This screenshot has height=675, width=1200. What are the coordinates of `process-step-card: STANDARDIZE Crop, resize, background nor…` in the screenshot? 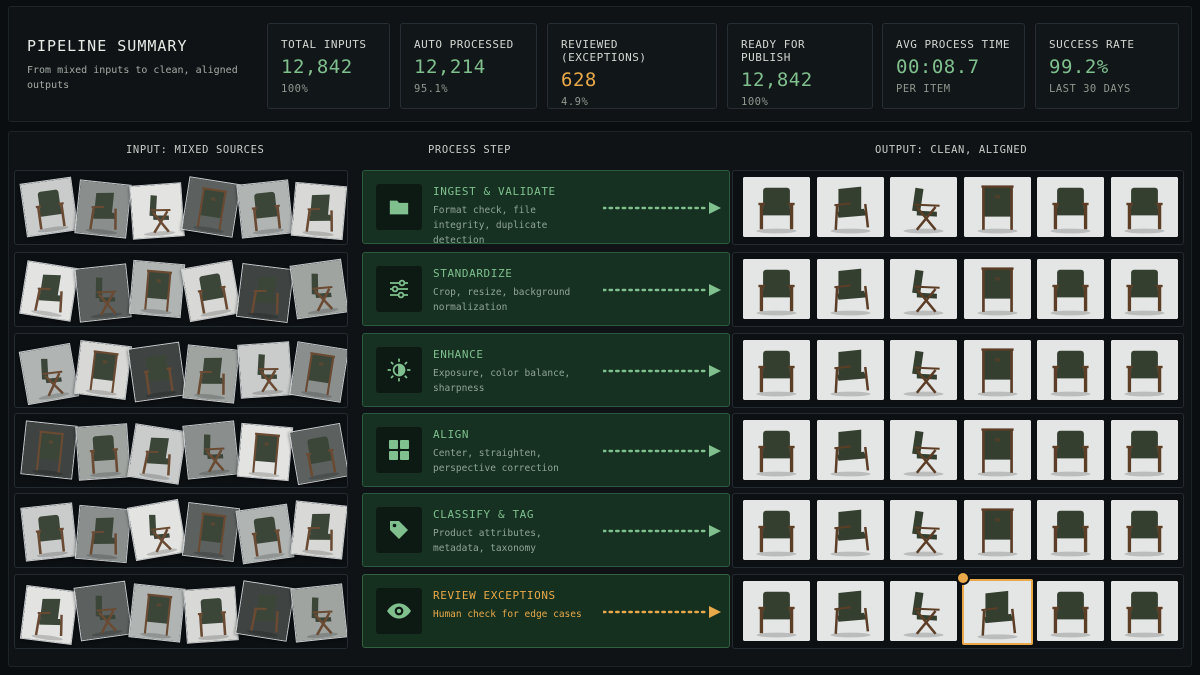 It's located at (546, 289).